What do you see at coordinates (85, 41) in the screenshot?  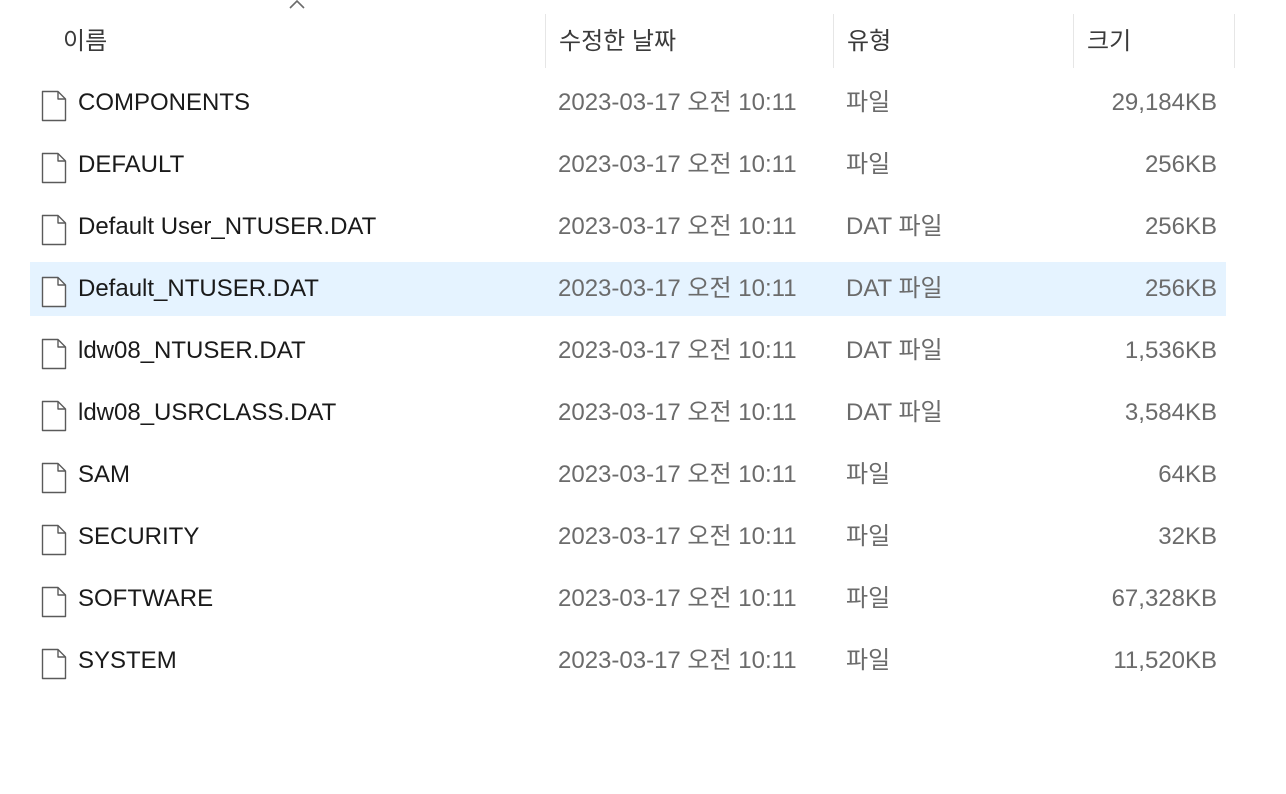 I see `column-header-name-label: 이름` at bounding box center [85, 41].